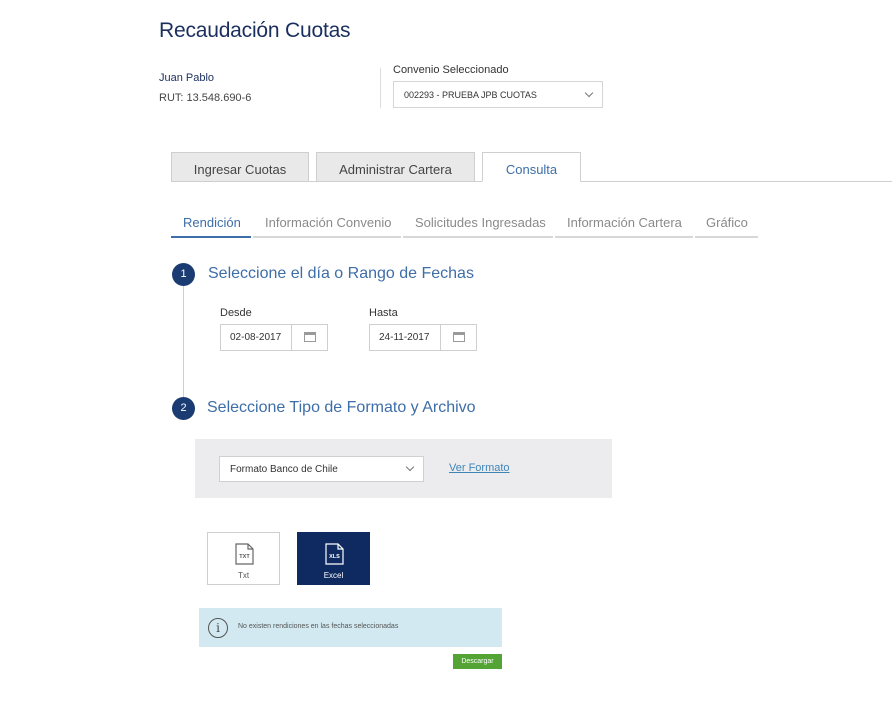 Image resolution: width=892 pixels, height=721 pixels. I want to click on convenio-select-value: 002293 - PRUEBA JPB CUOTAS, so click(470, 95).